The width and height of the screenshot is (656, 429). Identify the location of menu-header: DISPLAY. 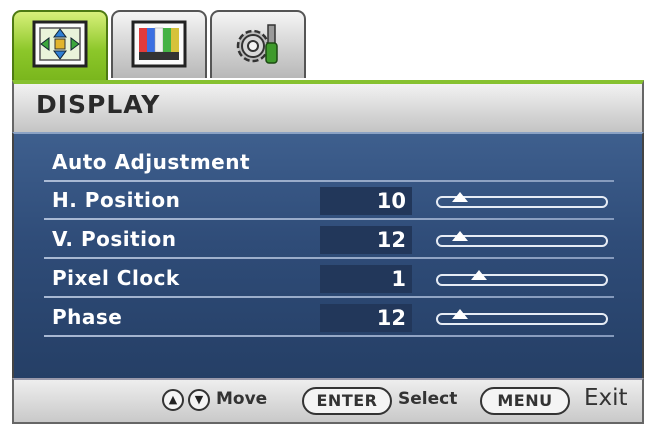
(328, 106).